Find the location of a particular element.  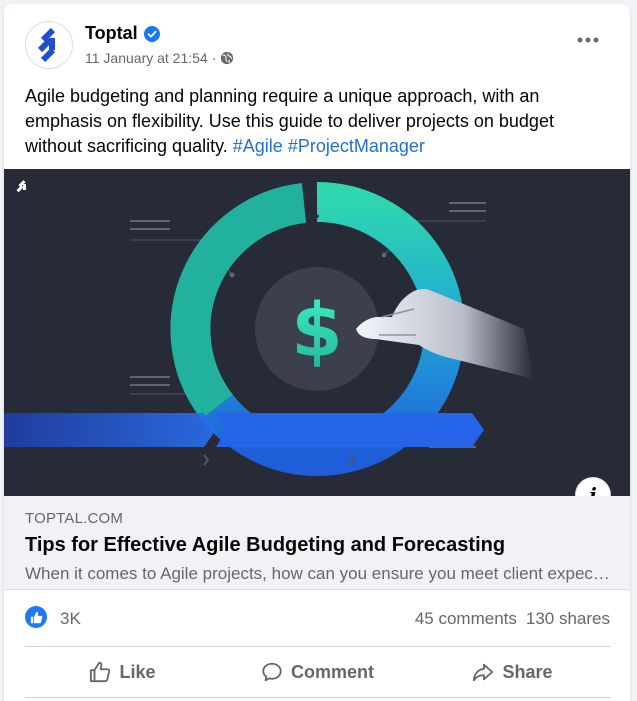

link-domain: TOPTAL.COM is located at coordinates (74, 518).